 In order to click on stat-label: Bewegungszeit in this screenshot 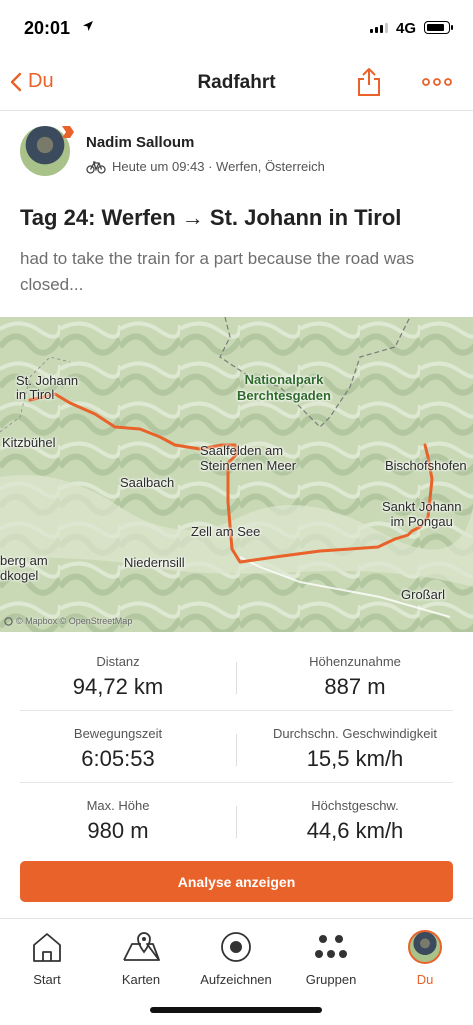, I will do `click(118, 733)`.